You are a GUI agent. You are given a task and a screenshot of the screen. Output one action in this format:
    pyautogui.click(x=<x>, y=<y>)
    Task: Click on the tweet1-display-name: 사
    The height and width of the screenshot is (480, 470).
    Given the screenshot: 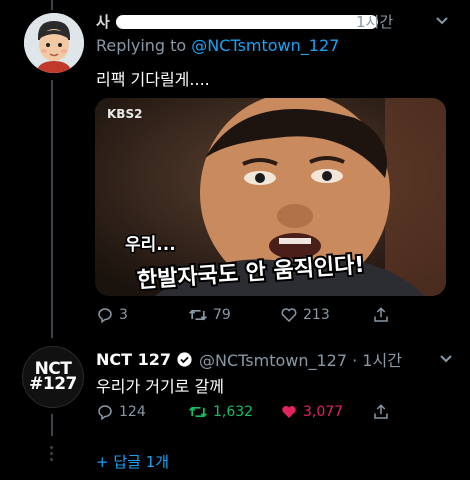 What is the action you would take?
    pyautogui.click(x=103, y=21)
    